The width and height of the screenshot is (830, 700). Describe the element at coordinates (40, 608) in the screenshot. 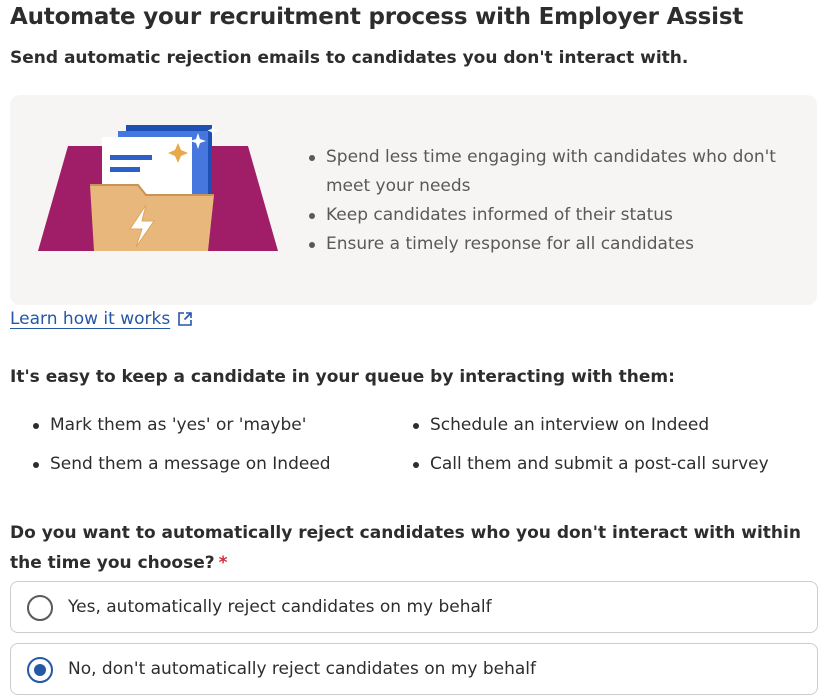

I see `radio-button-unselected` at that location.